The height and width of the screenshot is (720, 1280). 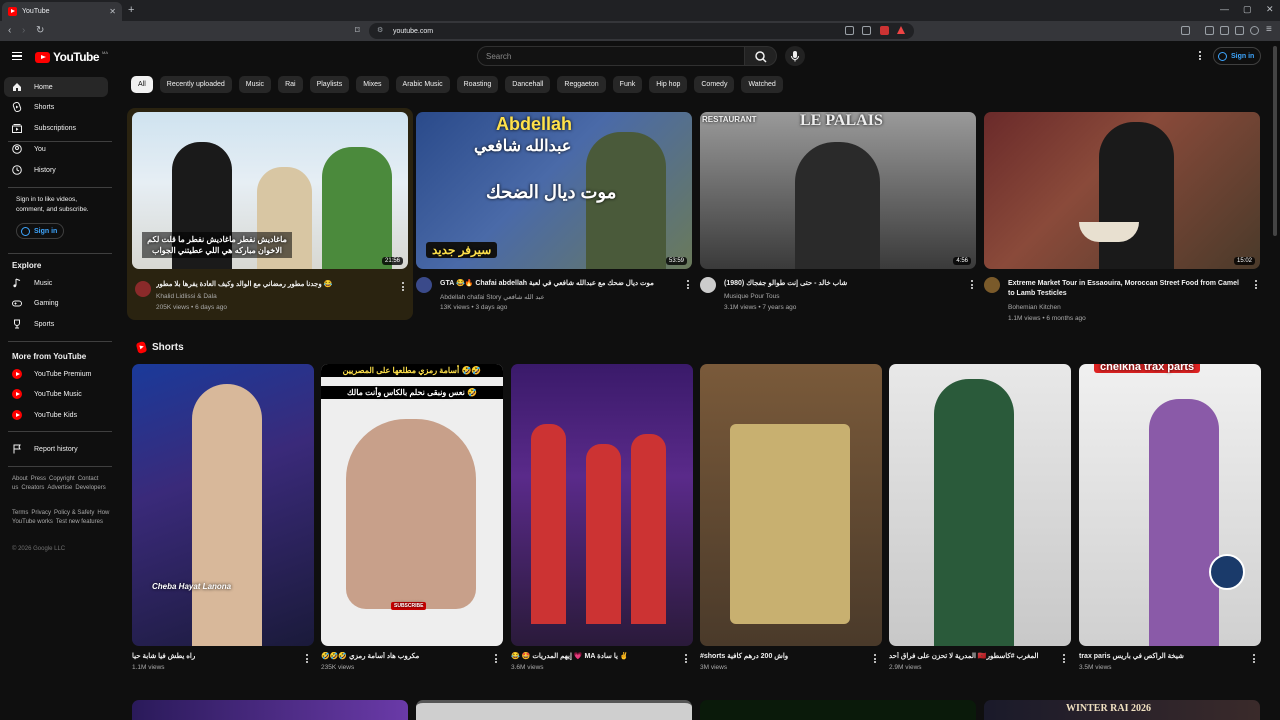 I want to click on channel-name: Musique Pour Tous, so click(x=752, y=296).